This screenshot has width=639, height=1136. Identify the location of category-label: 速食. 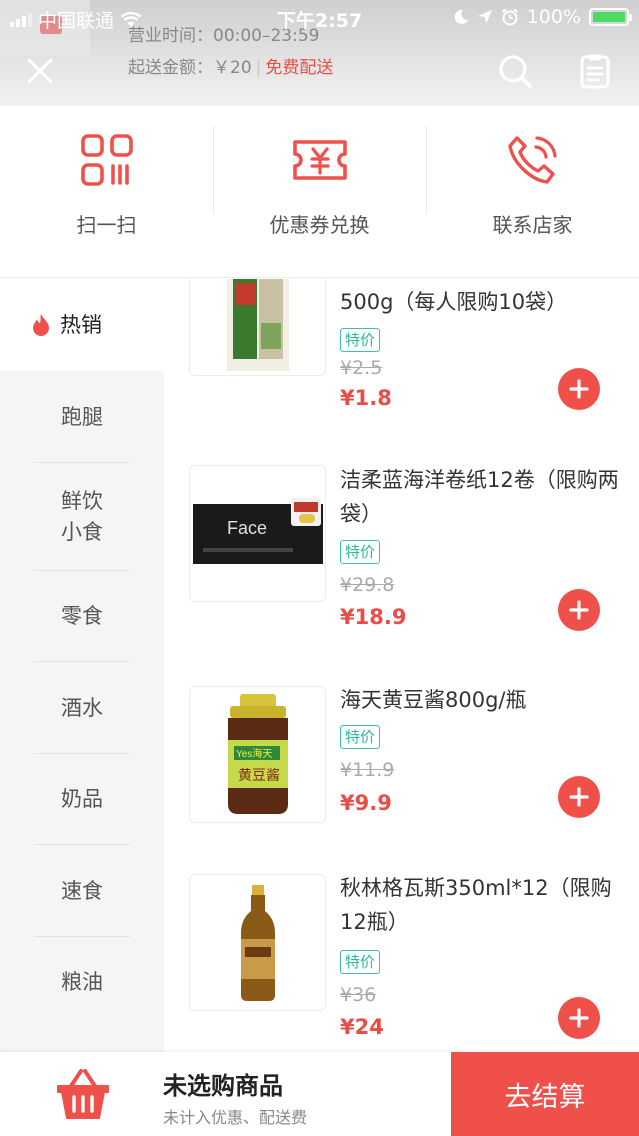
(82, 890).